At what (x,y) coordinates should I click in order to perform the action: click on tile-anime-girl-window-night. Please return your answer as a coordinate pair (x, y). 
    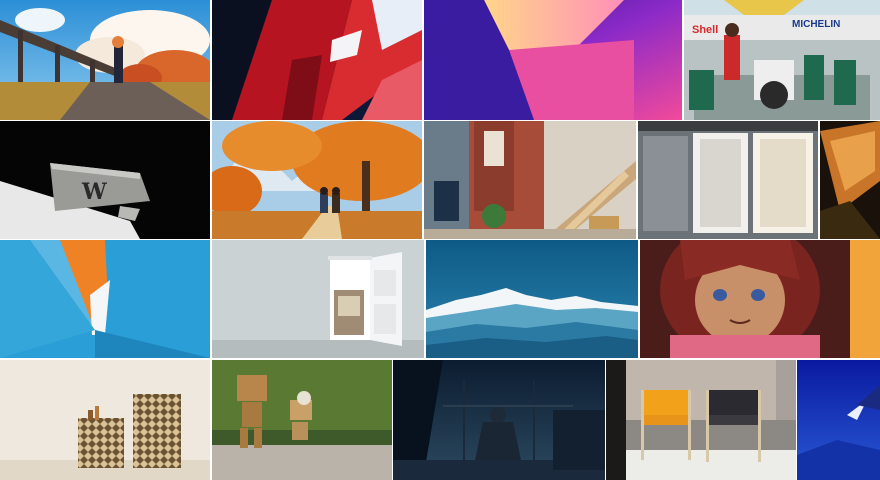
    Looking at the image, I should click on (499, 420).